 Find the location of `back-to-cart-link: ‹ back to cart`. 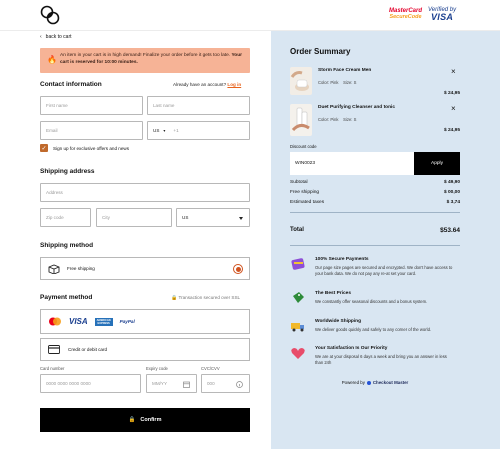

back-to-cart-link: ‹ back to cart is located at coordinates (56, 37).